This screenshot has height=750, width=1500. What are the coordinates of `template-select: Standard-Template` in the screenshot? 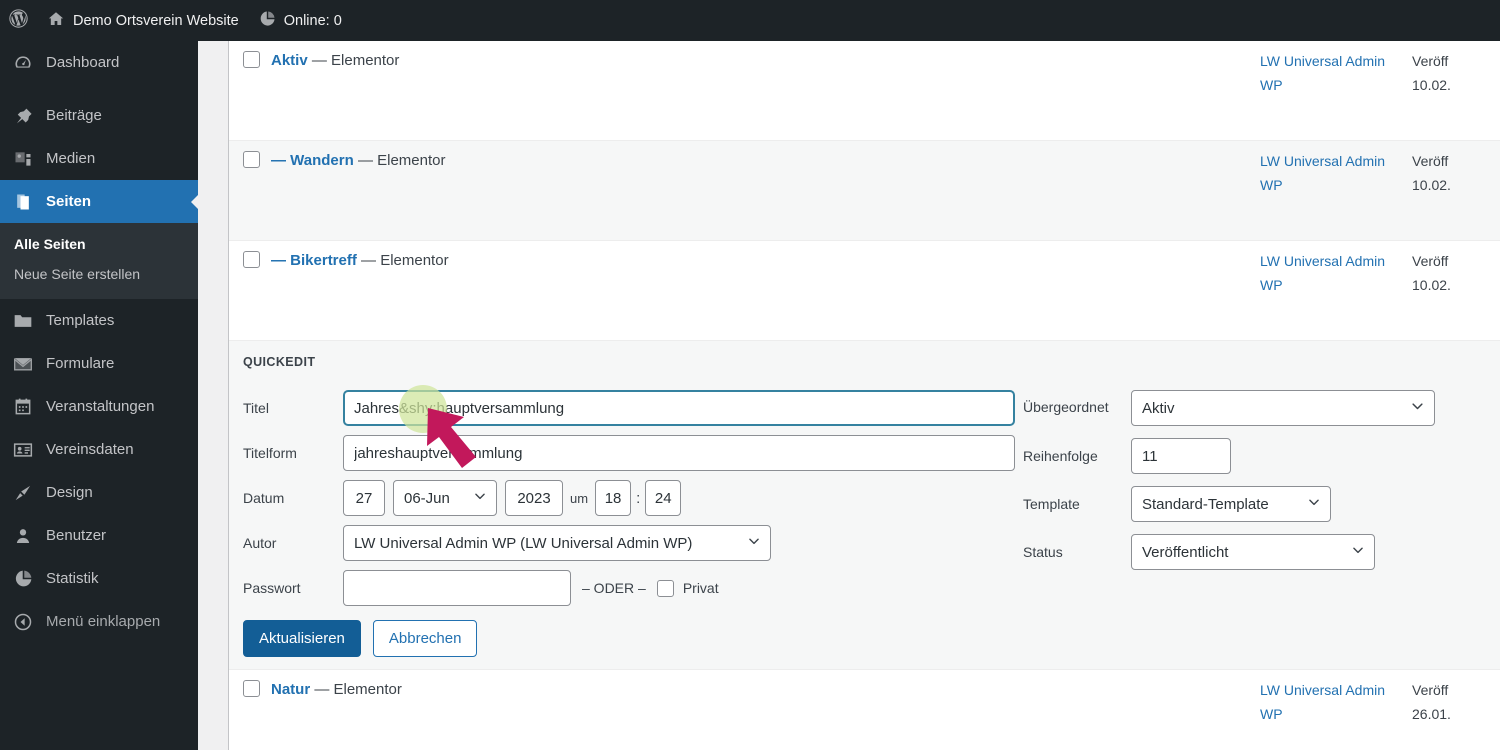 It's located at (1231, 504).